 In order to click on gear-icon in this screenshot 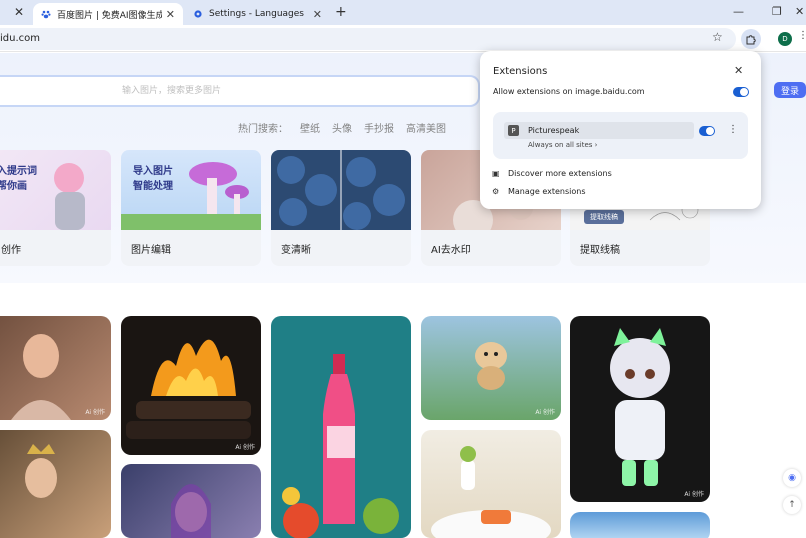, I will do `click(198, 14)`.